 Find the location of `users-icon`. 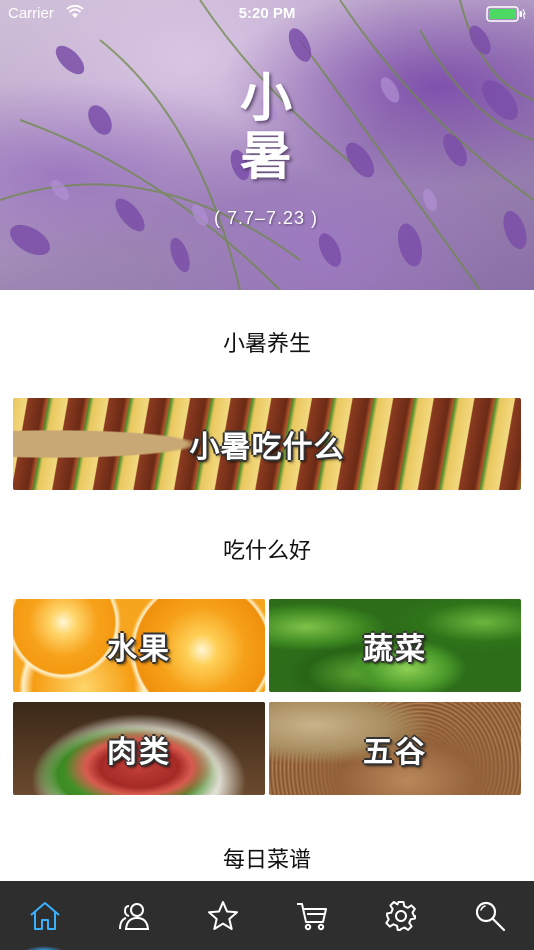

users-icon is located at coordinates (133, 916).